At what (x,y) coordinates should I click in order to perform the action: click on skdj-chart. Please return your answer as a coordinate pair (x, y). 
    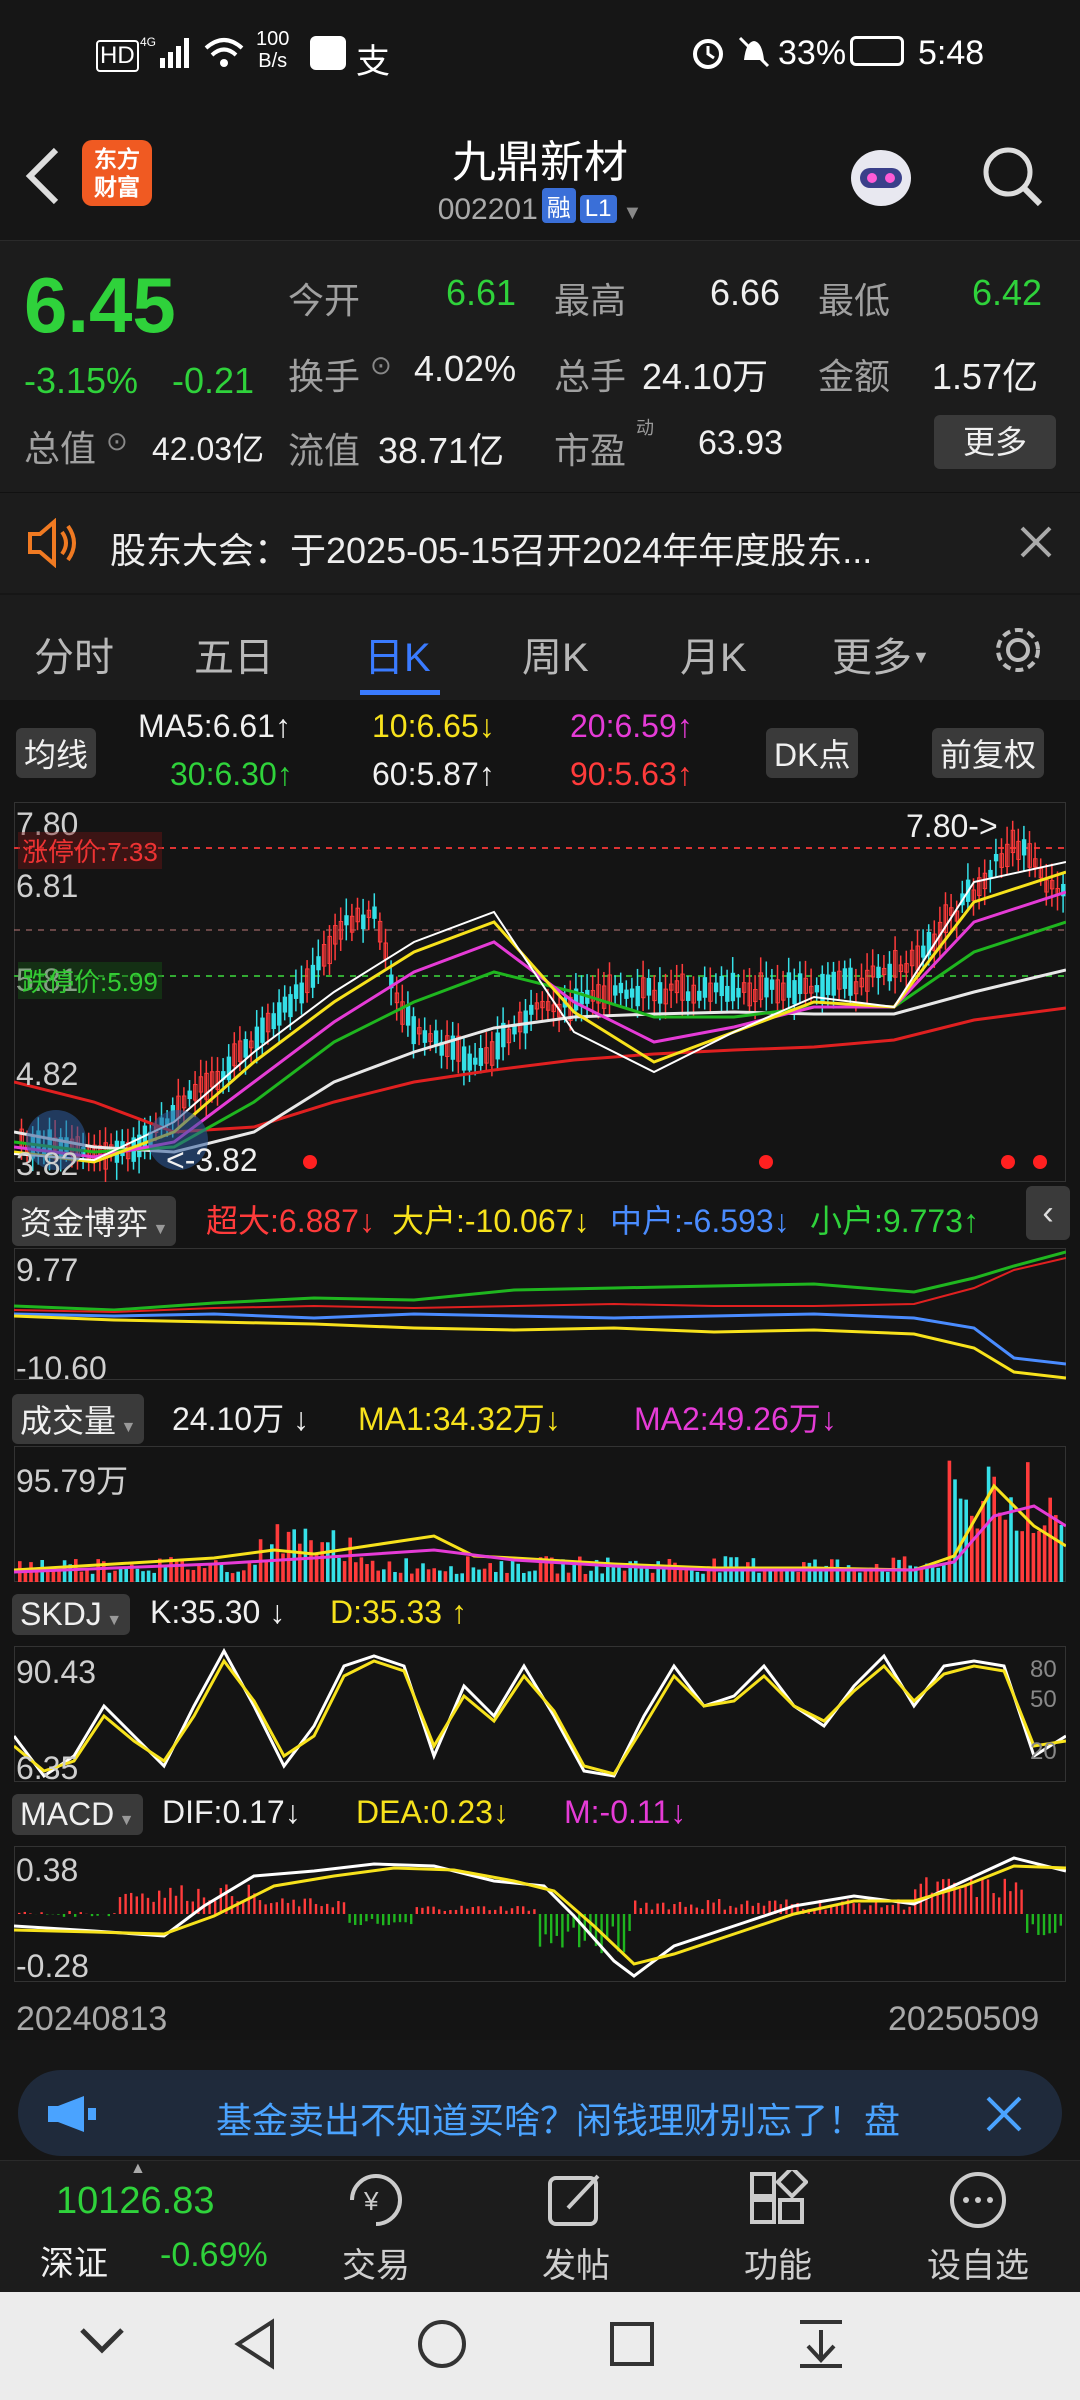
    Looking at the image, I should click on (540, 1714).